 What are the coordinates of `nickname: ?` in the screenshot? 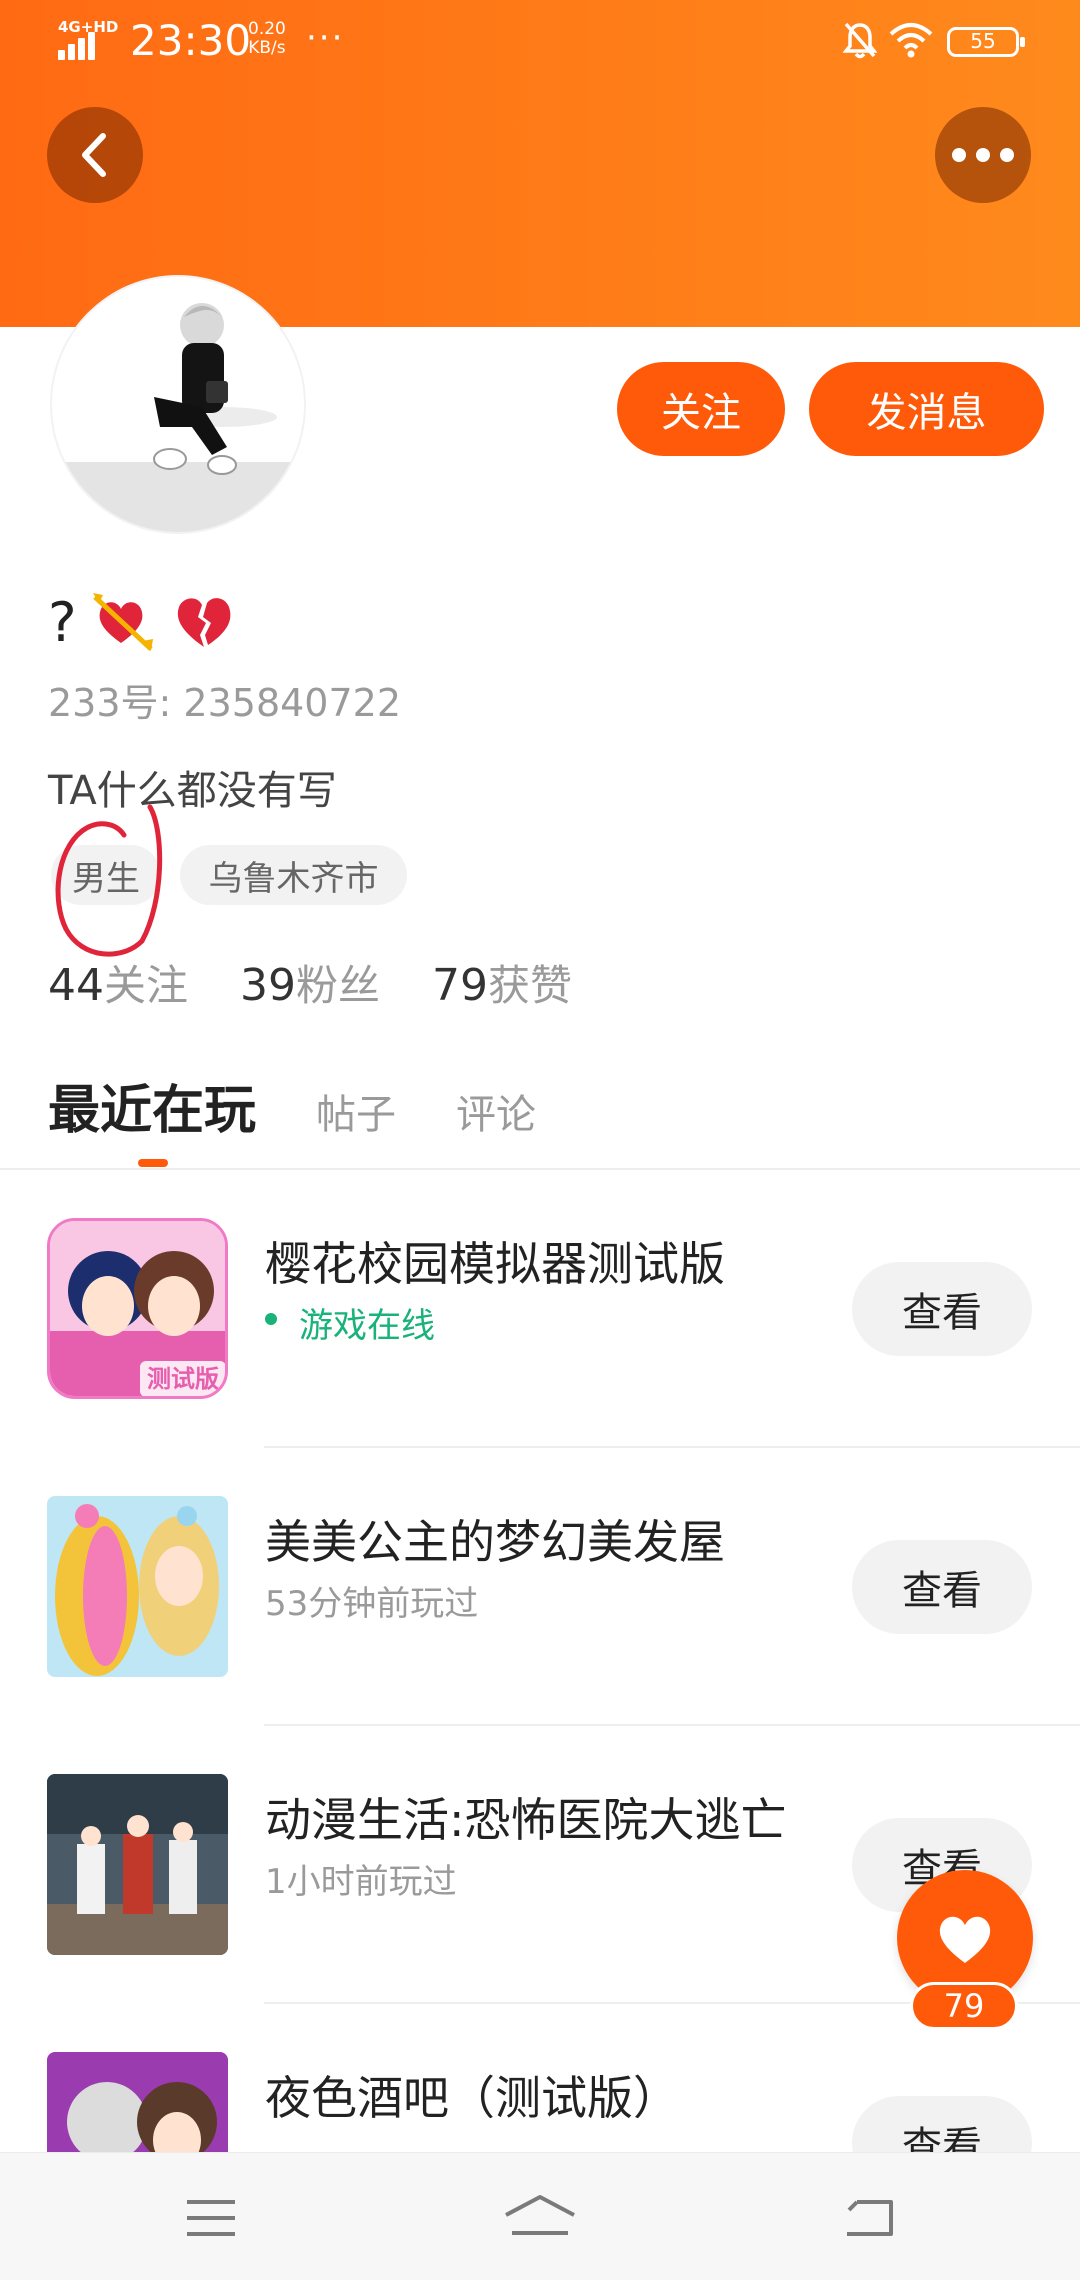 It's located at (142, 622).